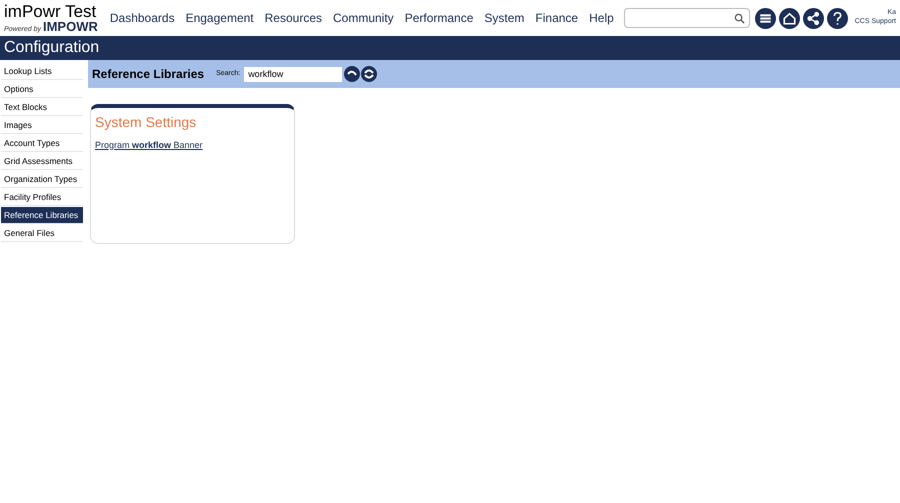  What do you see at coordinates (146, 123) in the screenshot?
I see `card-title: System Settings` at bounding box center [146, 123].